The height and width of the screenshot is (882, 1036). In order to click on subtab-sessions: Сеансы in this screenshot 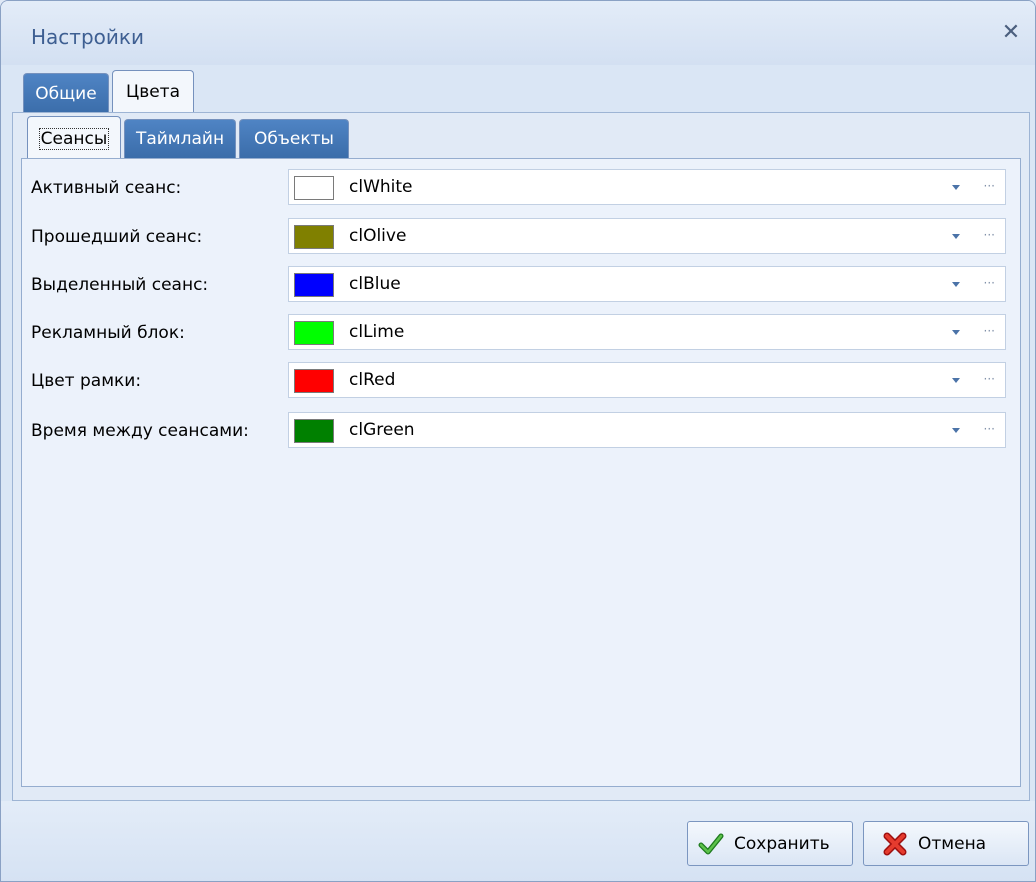, I will do `click(74, 138)`.